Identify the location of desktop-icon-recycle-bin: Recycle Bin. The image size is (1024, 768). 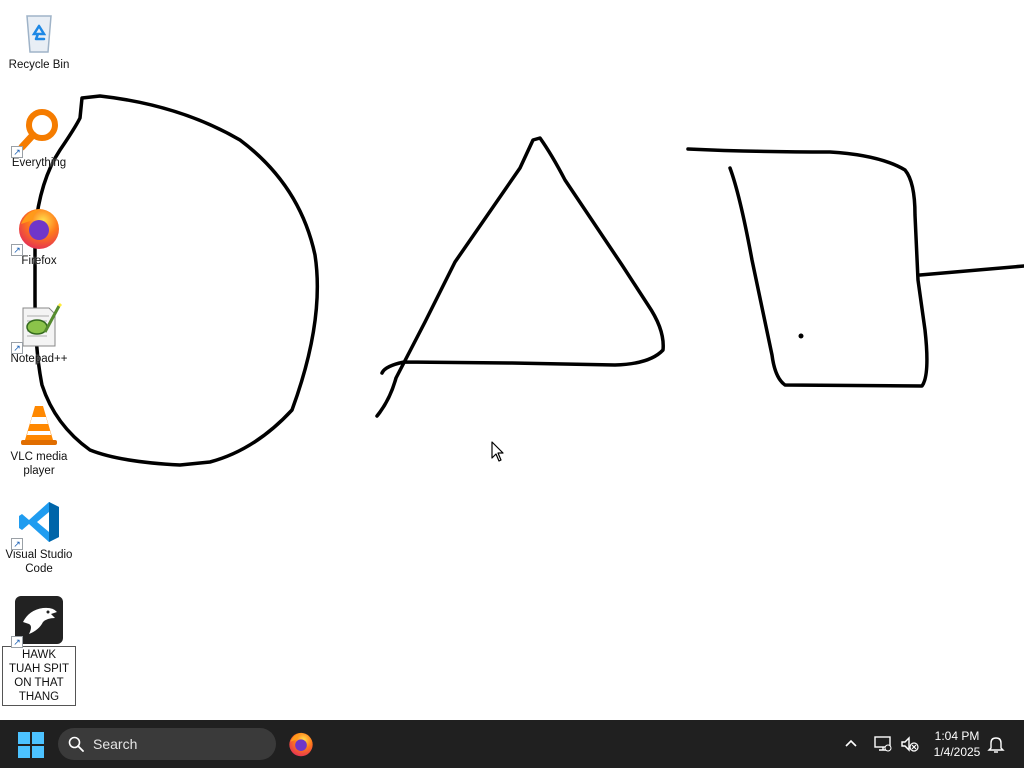
(39, 40).